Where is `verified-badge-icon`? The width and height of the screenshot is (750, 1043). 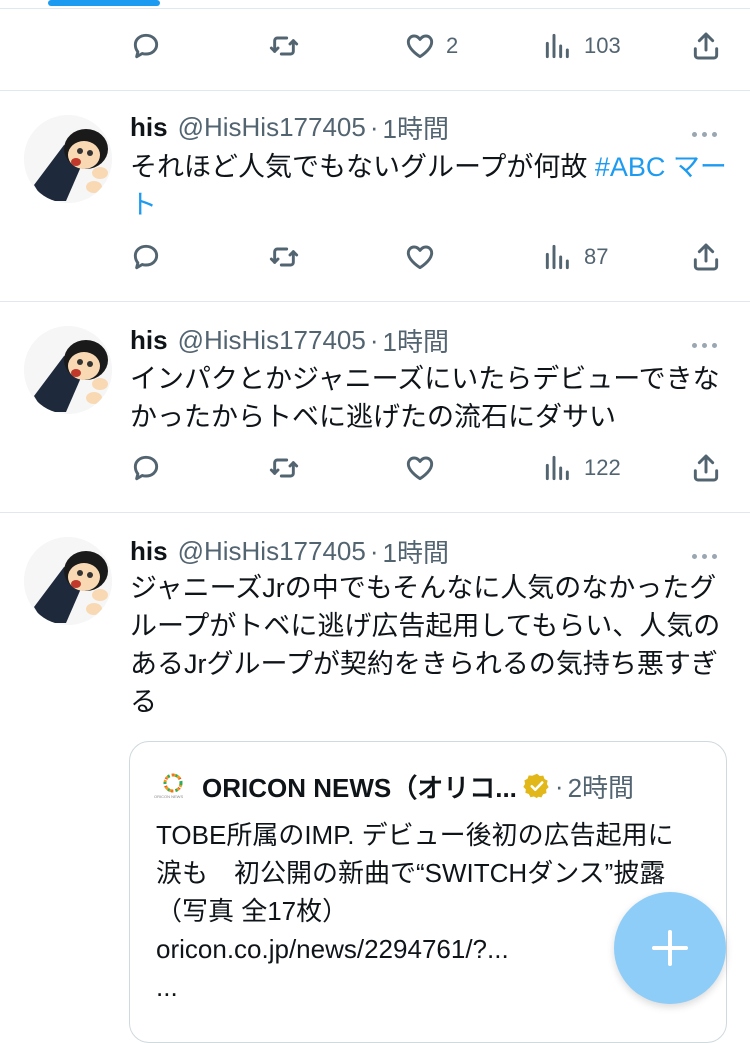
verified-badge-icon is located at coordinates (536, 786).